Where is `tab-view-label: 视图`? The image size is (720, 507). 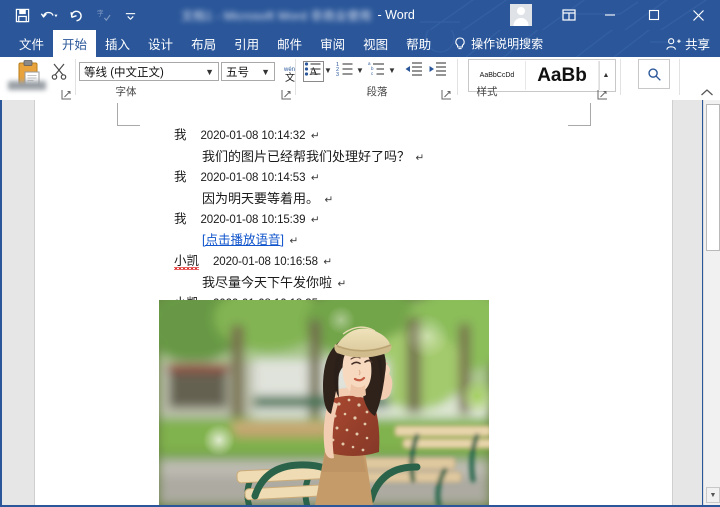
tab-view-label: 视图 is located at coordinates (376, 45).